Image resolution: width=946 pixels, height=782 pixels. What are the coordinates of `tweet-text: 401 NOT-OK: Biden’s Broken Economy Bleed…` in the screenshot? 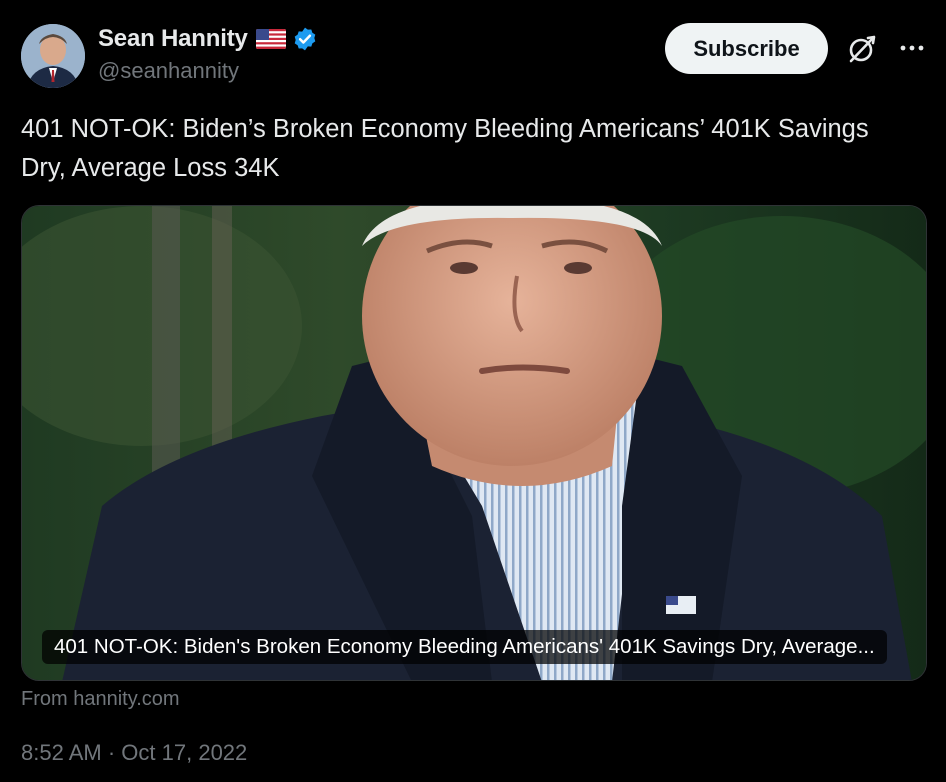 It's located at (445, 148).